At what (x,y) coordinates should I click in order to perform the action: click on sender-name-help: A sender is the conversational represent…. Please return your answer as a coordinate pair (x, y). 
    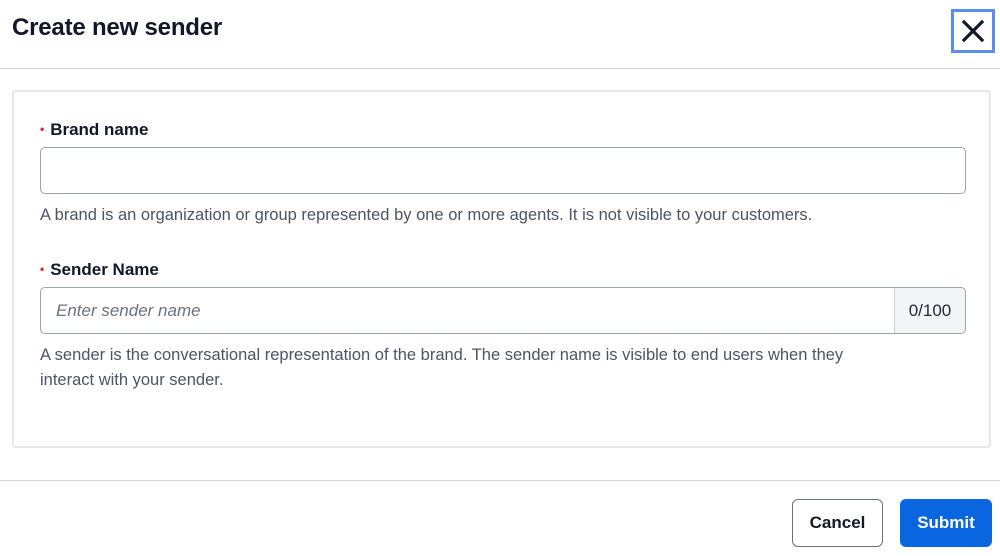
    Looking at the image, I should click on (505, 368).